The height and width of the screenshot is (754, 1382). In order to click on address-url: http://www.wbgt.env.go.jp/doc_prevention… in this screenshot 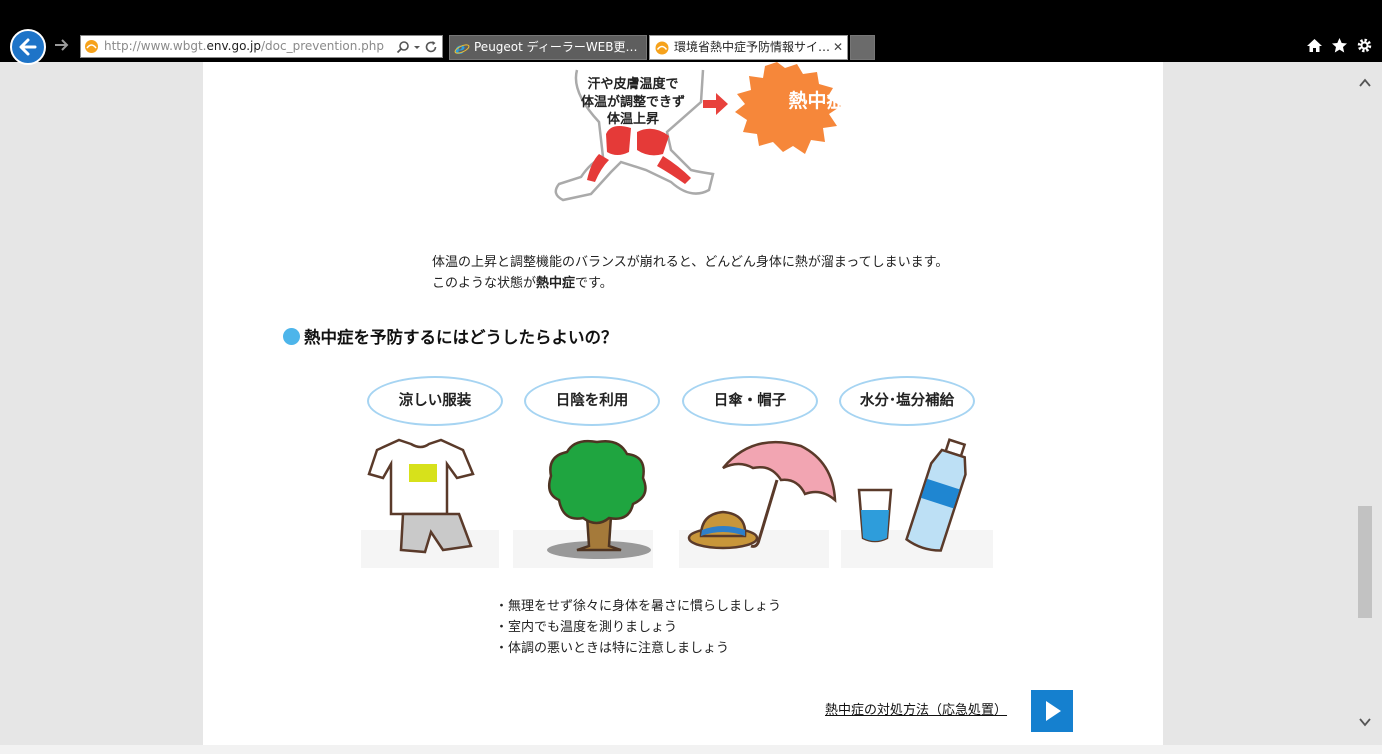, I will do `click(244, 46)`.